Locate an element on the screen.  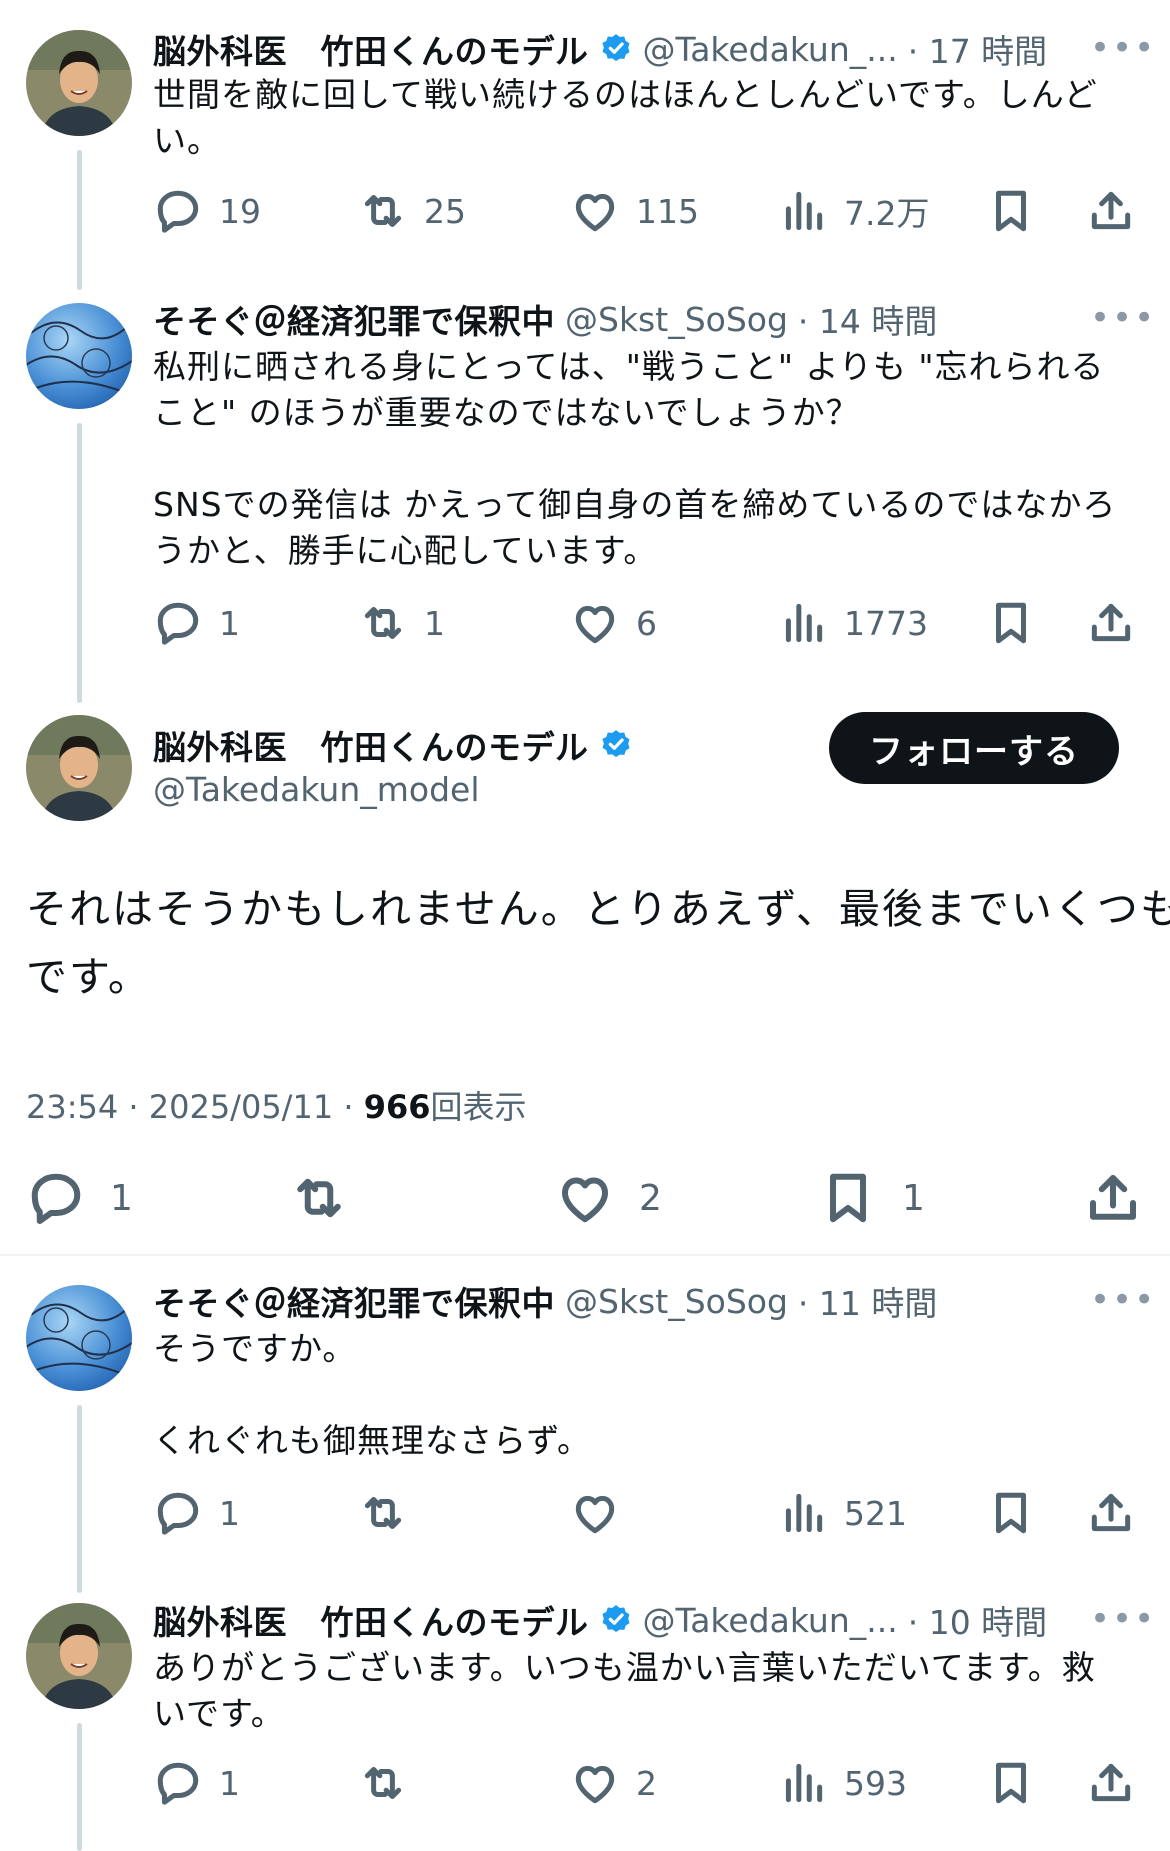
reply4-text: ありがとうございます。いつも温かい言葉いただいてます。救 いです。 is located at coordinates (624, 1691).